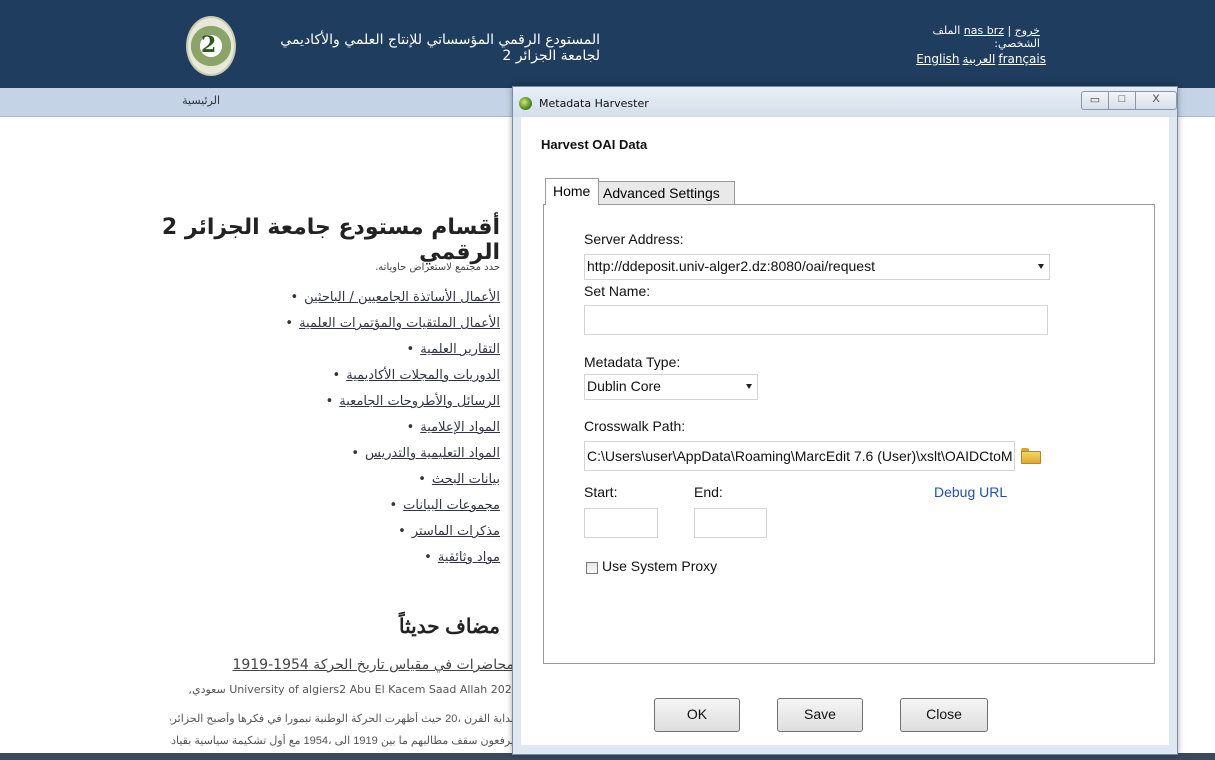 Image resolution: width=1215 pixels, height=760 pixels. Describe the element at coordinates (402, 297) in the screenshot. I see `community-link: الأعمال الأساتذة الجامعيين / الباحثين` at that location.